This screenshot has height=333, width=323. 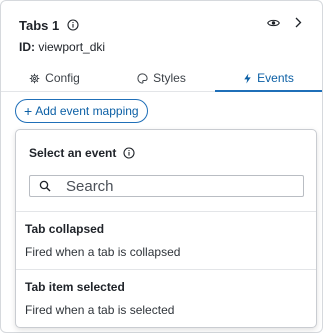 What do you see at coordinates (169, 78) in the screenshot?
I see `tab-styles-label: Styles` at bounding box center [169, 78].